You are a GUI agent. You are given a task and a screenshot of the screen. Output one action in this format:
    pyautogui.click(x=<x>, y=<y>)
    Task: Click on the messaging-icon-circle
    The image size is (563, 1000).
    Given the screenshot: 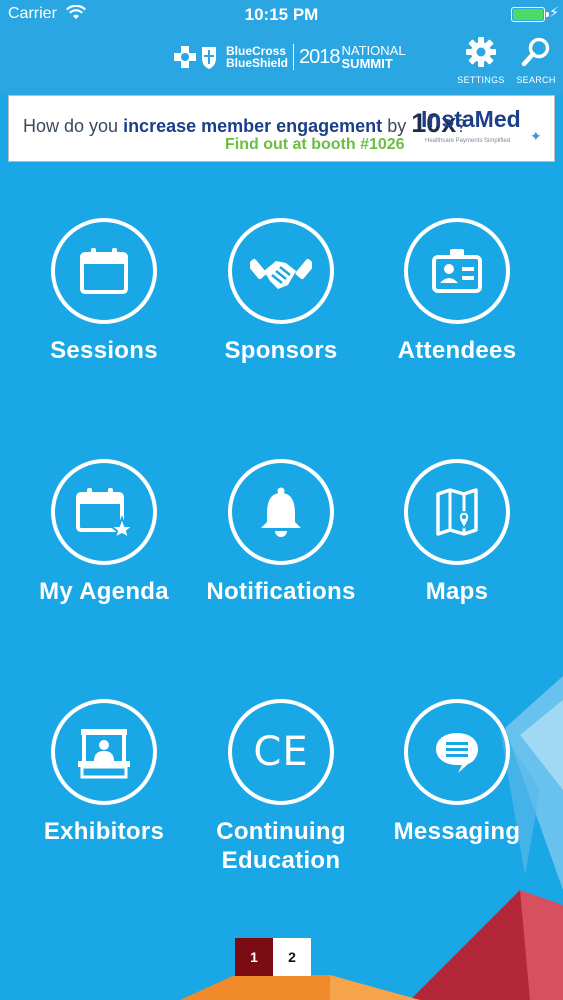 What is the action you would take?
    pyautogui.click(x=457, y=752)
    